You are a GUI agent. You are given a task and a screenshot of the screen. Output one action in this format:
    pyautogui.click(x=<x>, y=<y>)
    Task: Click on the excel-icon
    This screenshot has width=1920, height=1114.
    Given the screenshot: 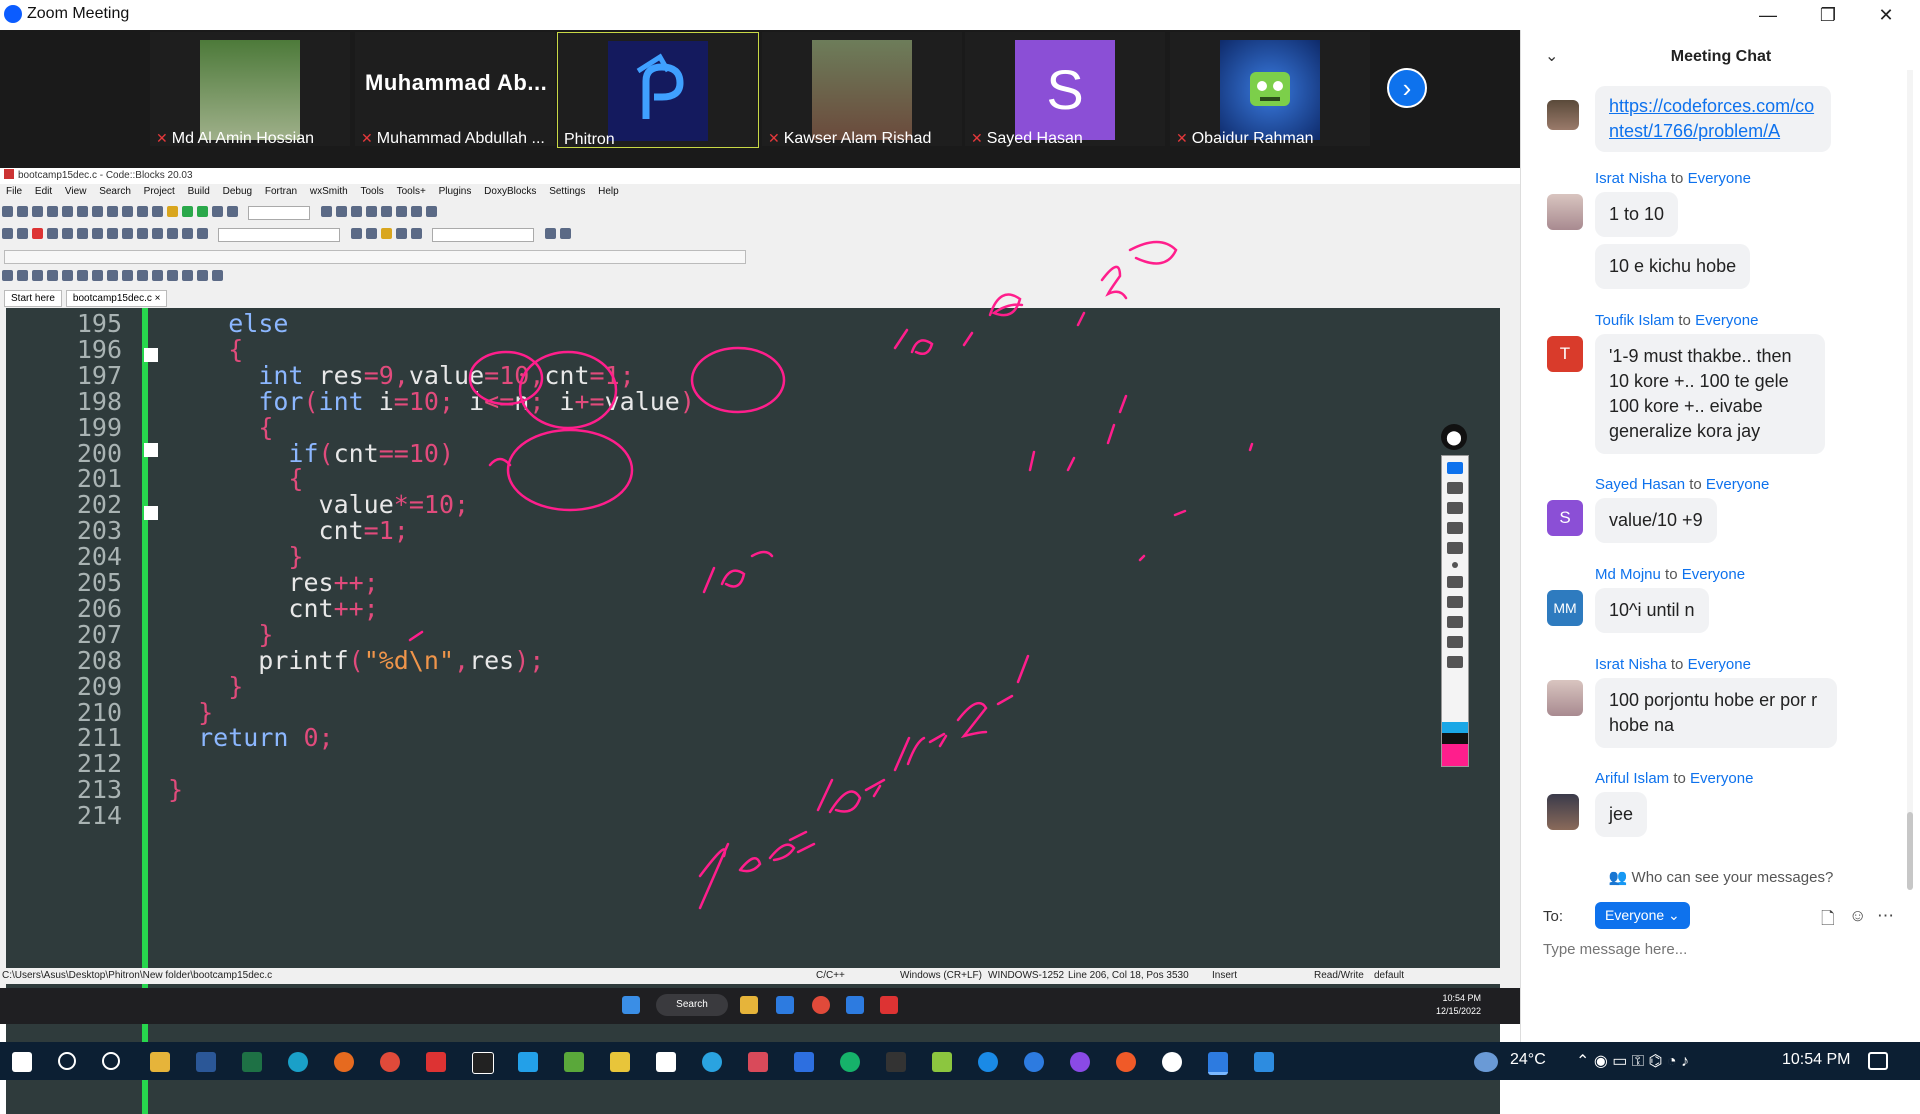 What is the action you would take?
    pyautogui.click(x=252, y=1062)
    